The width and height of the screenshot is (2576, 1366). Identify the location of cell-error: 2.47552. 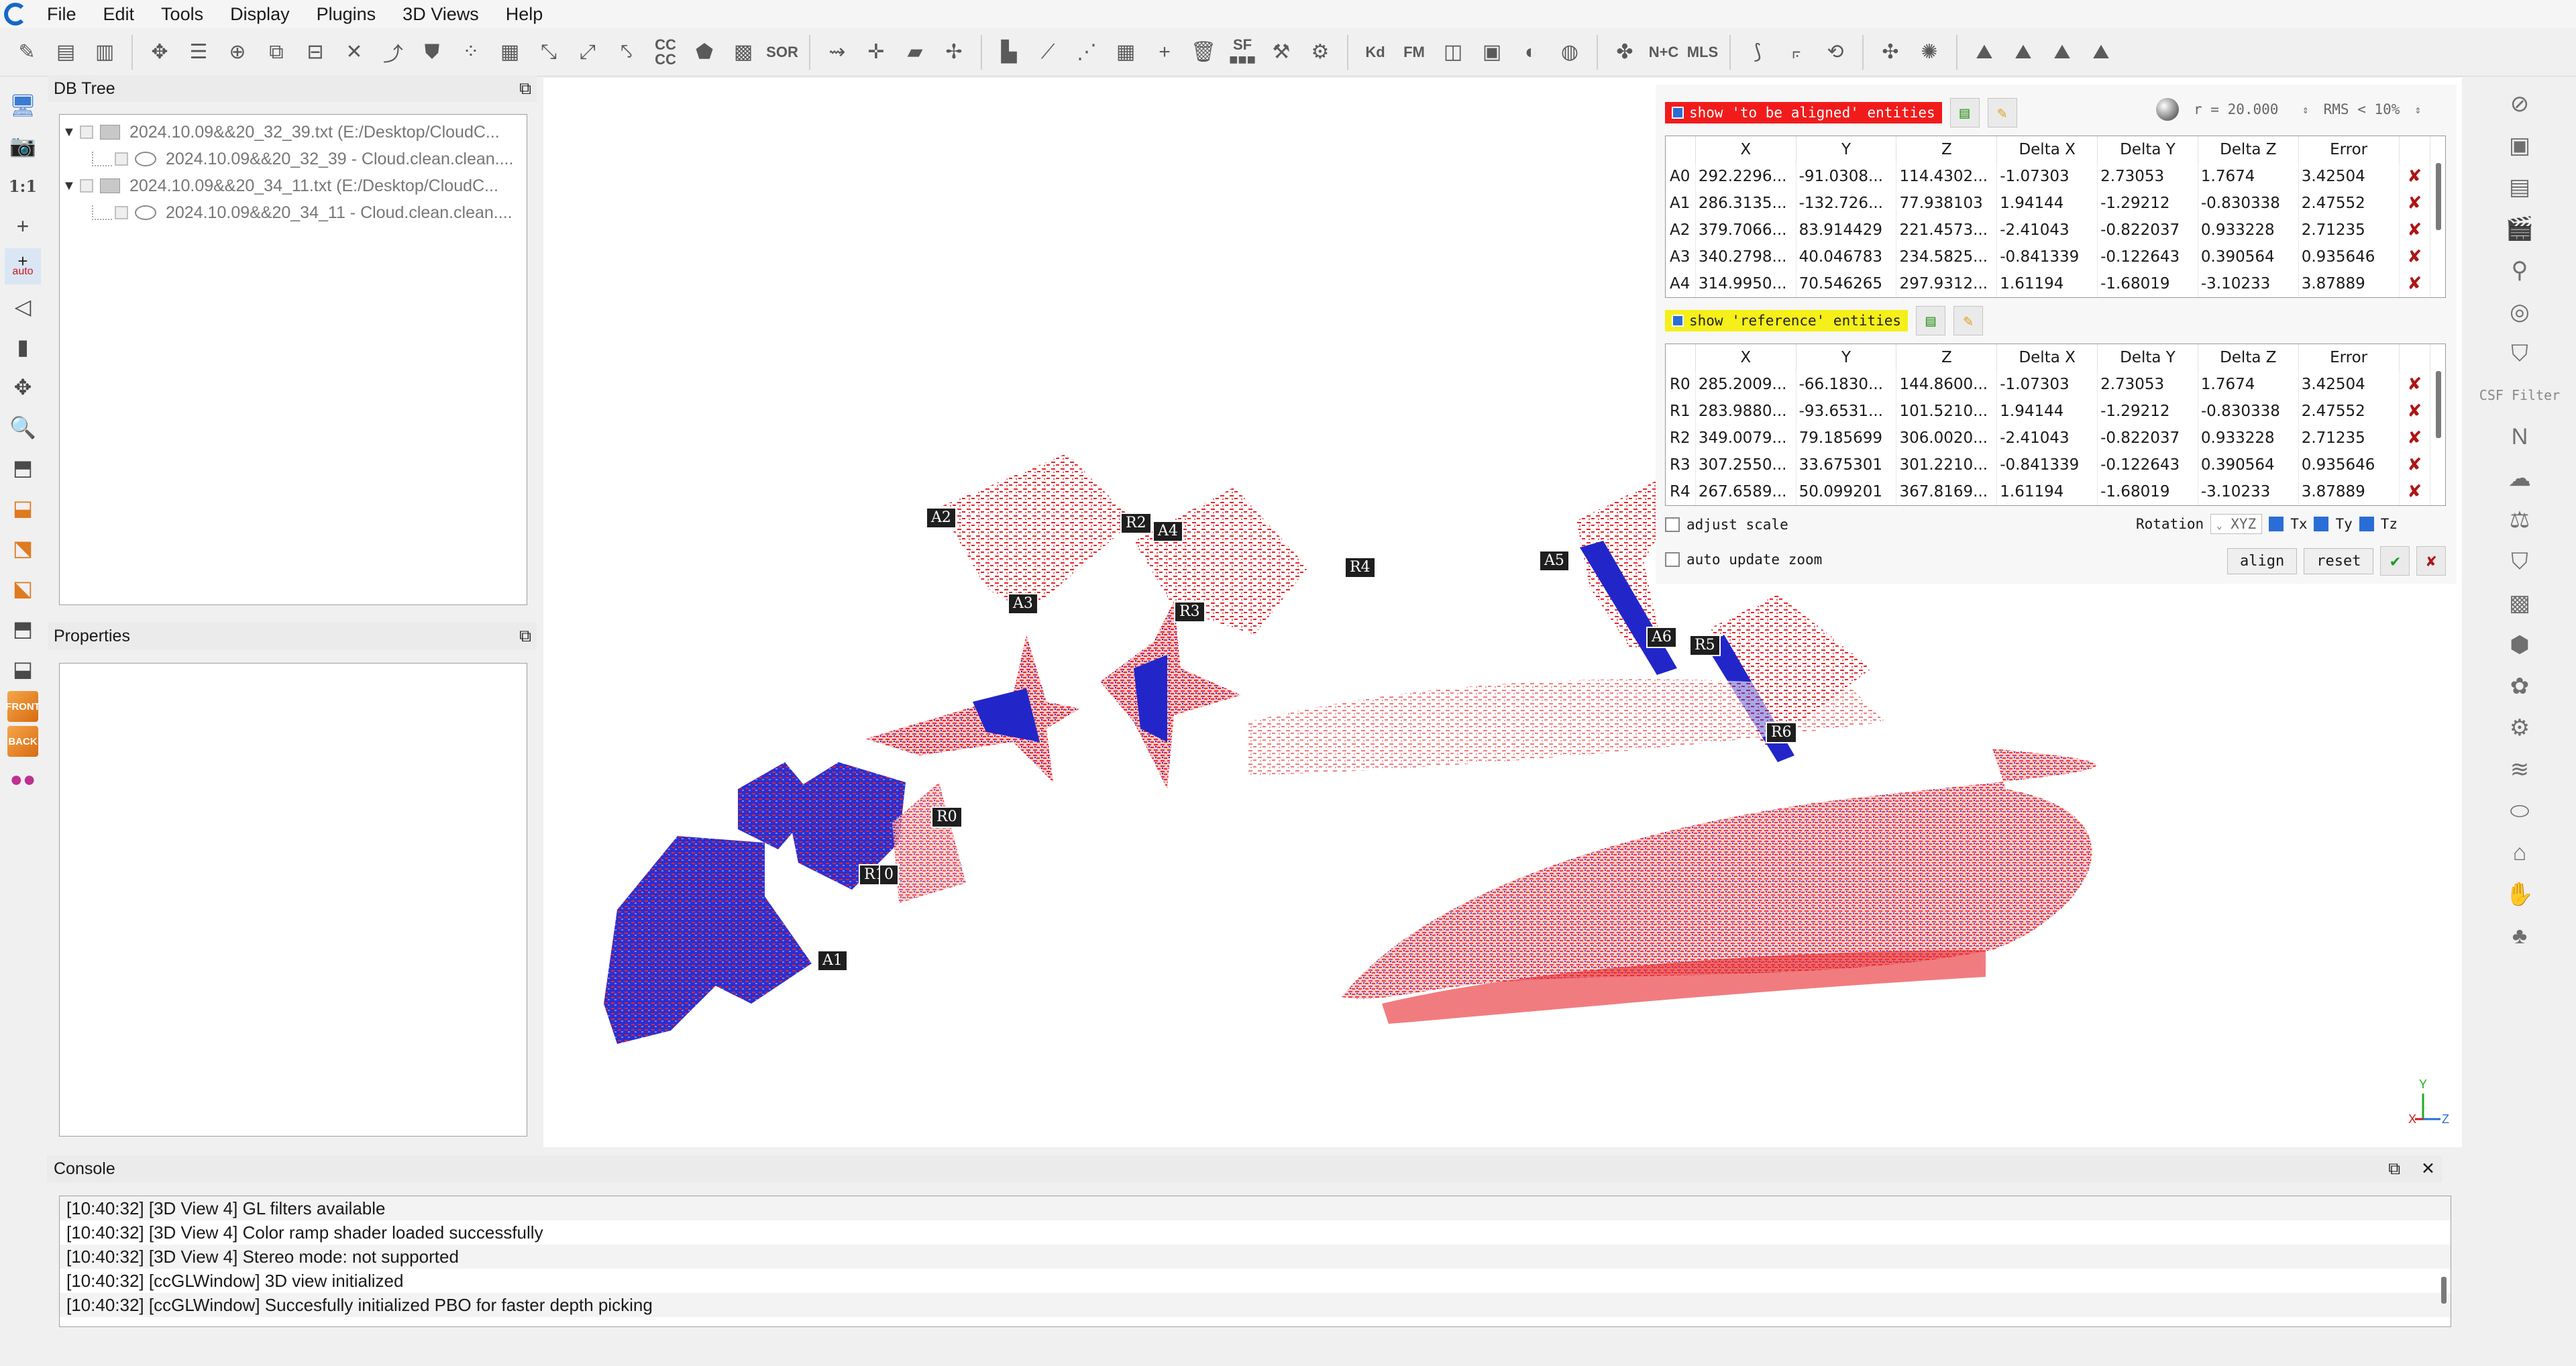
(2349, 204).